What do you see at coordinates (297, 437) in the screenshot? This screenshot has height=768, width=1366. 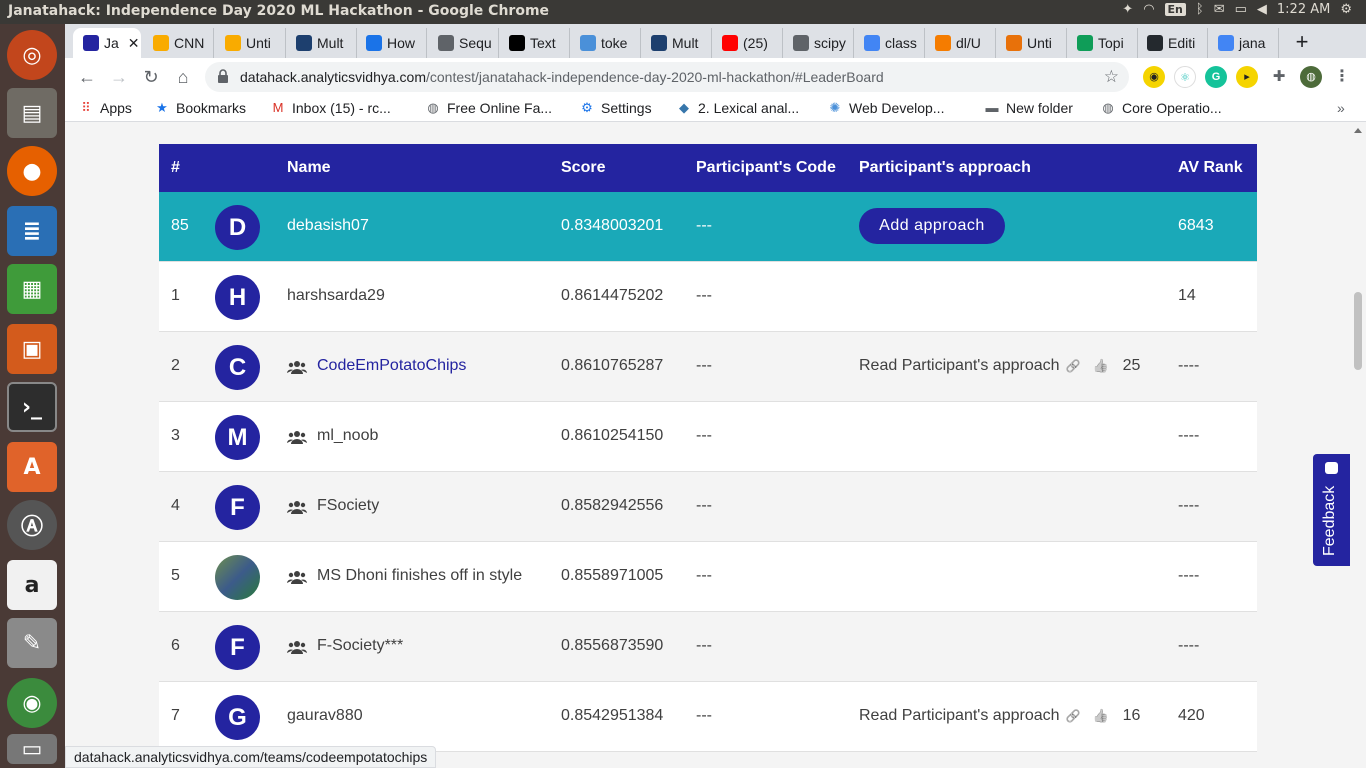 I see `team-users-icon` at bounding box center [297, 437].